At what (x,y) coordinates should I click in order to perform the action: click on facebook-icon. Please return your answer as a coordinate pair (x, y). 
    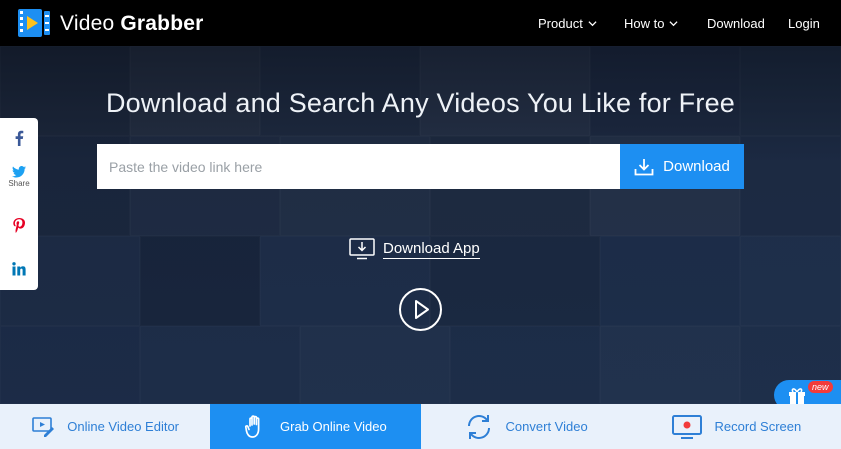
    Looking at the image, I should click on (19, 138).